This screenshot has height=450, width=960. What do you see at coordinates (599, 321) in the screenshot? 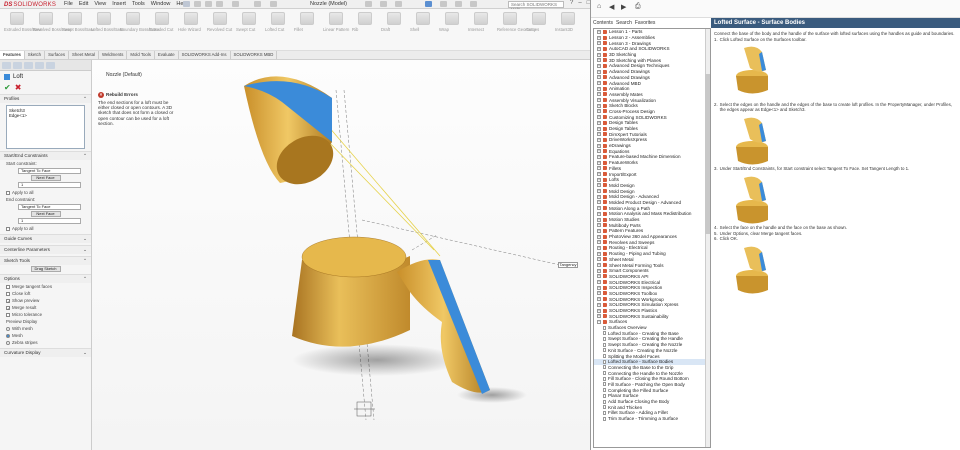
I see `collapse-icon: −` at bounding box center [599, 321].